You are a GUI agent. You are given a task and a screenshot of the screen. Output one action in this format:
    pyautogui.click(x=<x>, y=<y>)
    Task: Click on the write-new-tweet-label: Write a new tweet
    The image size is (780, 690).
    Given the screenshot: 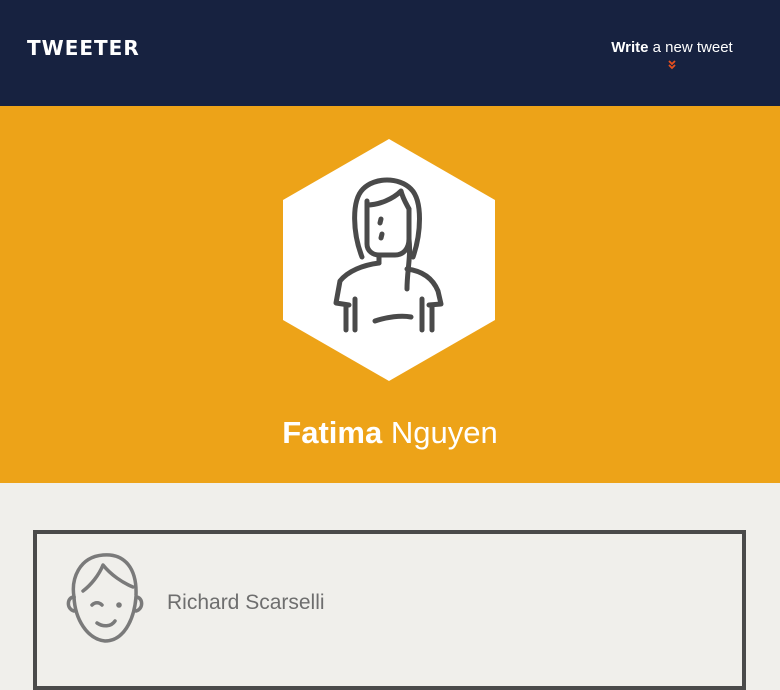 What is the action you would take?
    pyautogui.click(x=672, y=47)
    